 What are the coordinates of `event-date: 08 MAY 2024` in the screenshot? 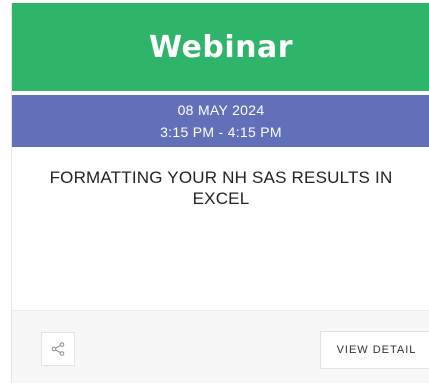 It's located at (221, 110).